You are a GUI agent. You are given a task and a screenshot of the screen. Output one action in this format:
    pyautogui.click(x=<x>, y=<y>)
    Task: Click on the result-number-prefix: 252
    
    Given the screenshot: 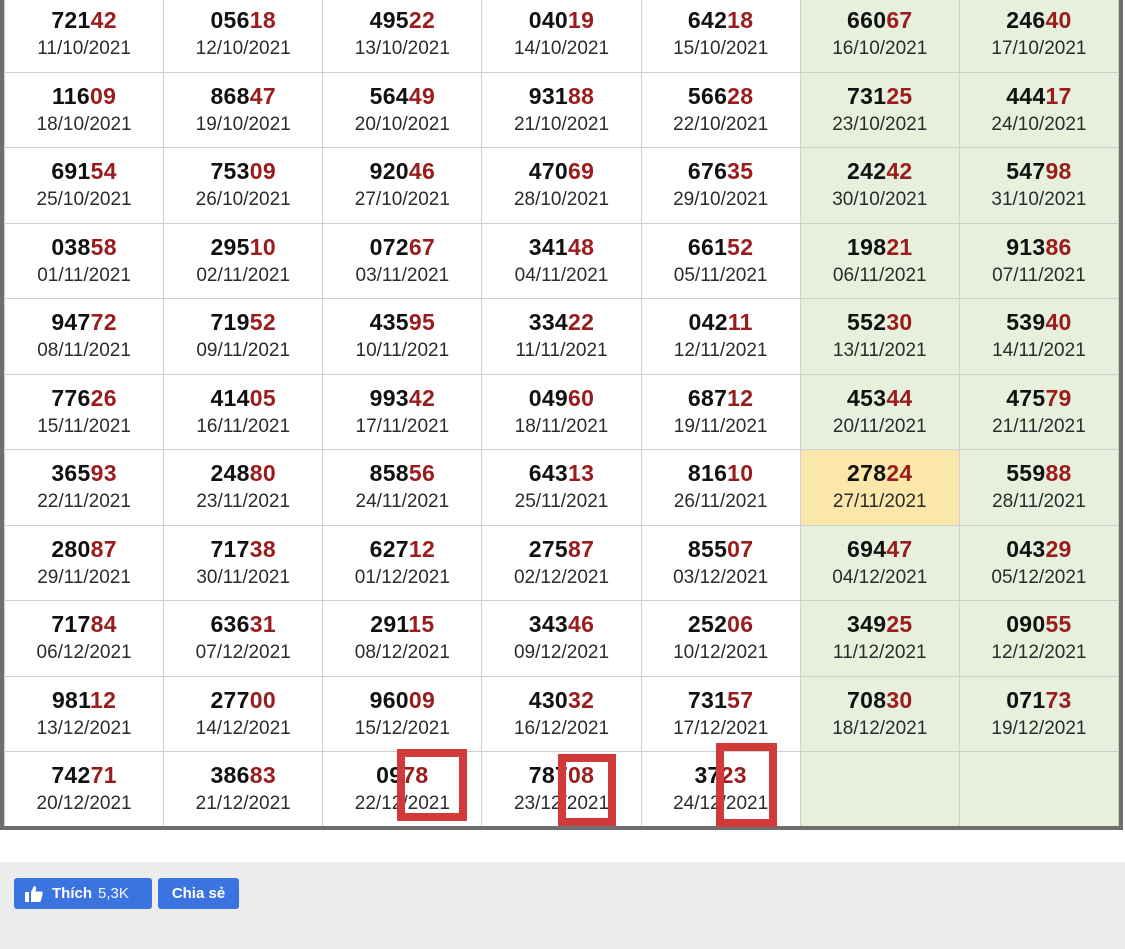 What is the action you would take?
    pyautogui.click(x=707, y=624)
    